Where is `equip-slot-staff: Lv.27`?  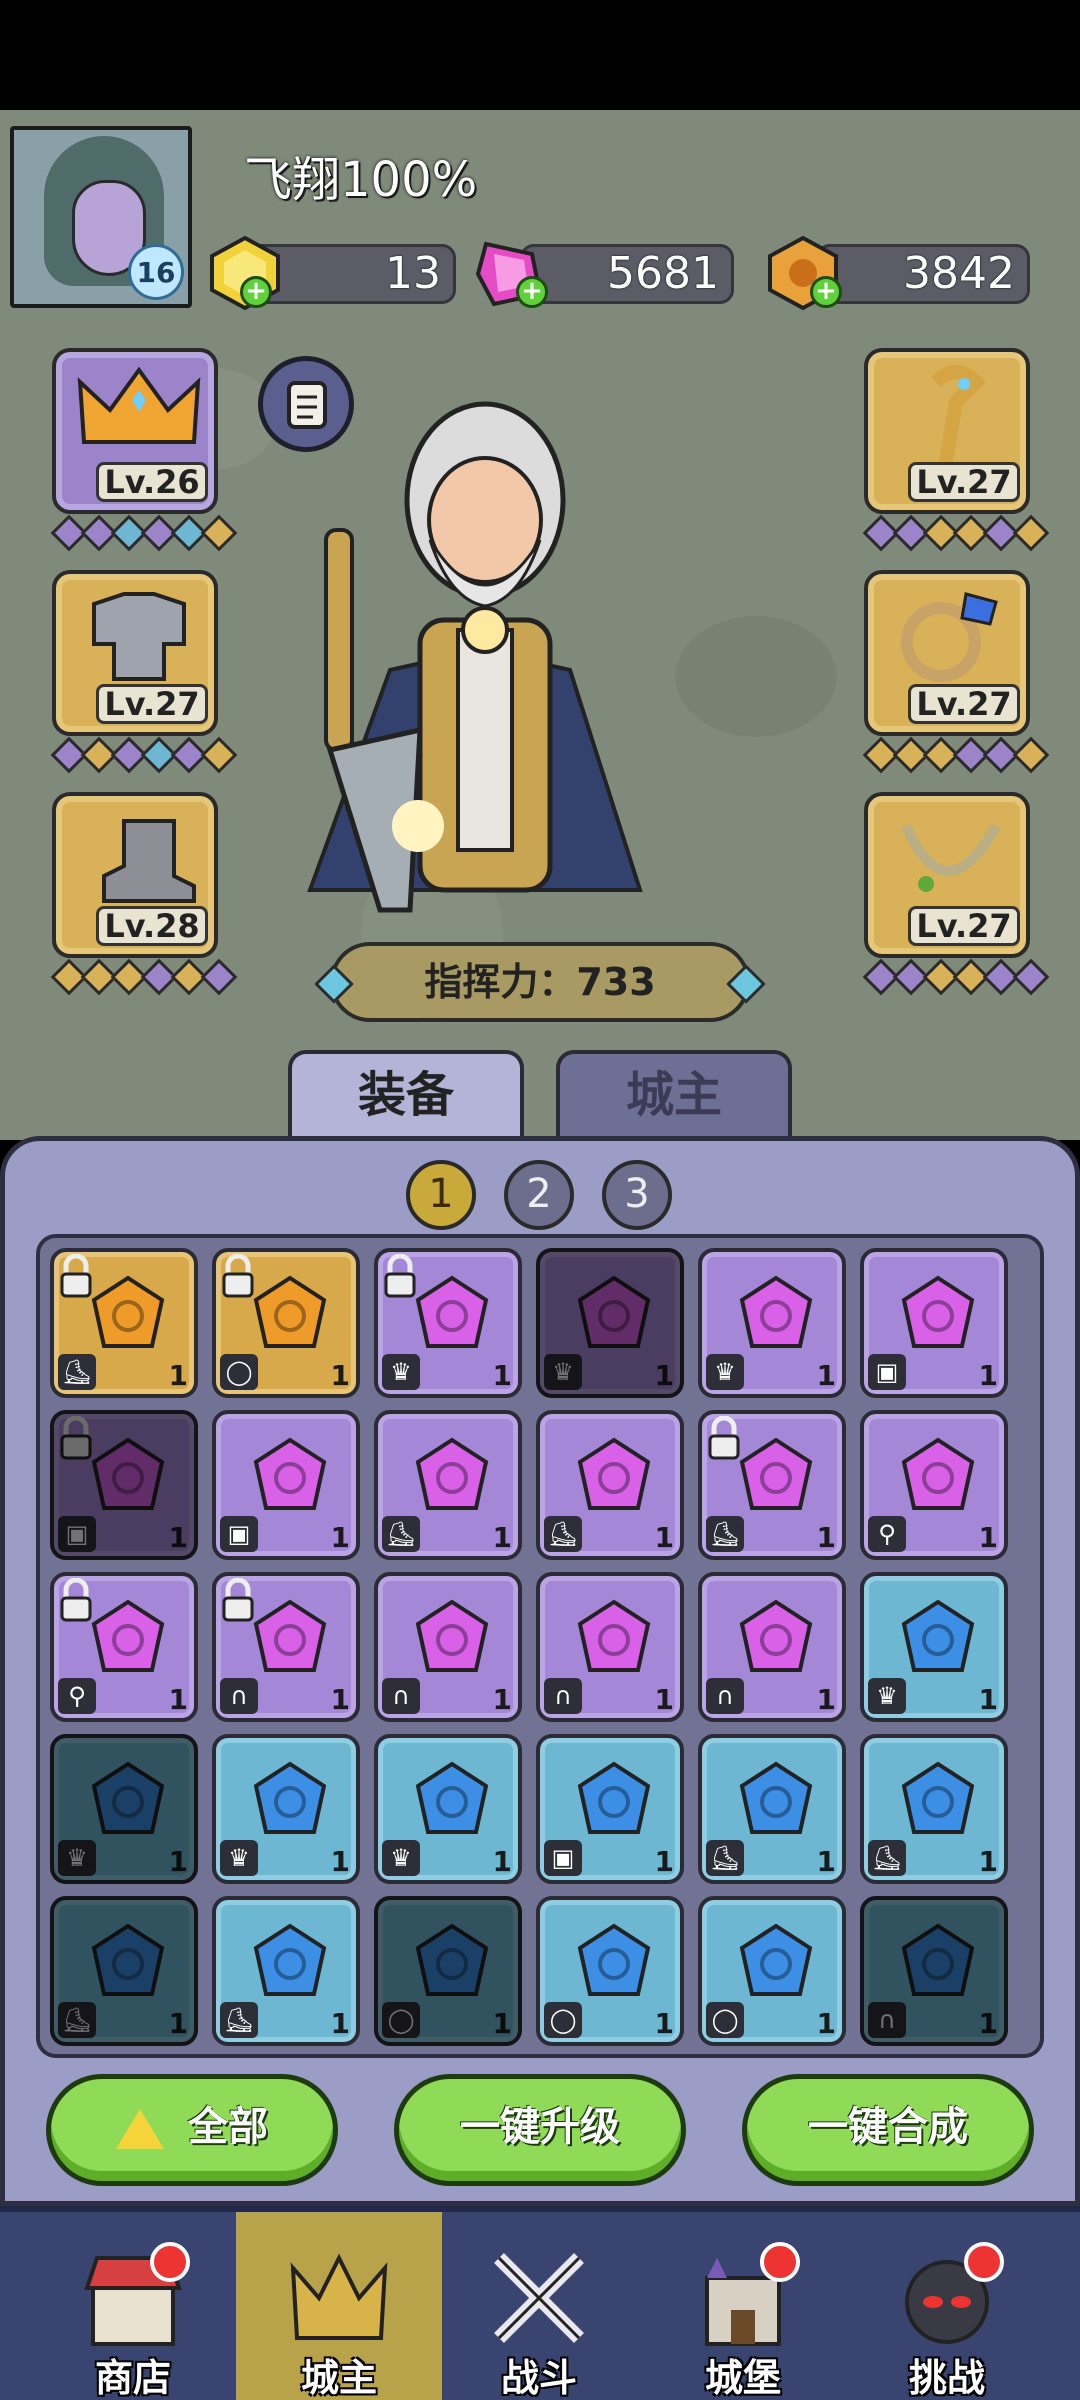 equip-slot-staff: Lv.27 is located at coordinates (947, 431).